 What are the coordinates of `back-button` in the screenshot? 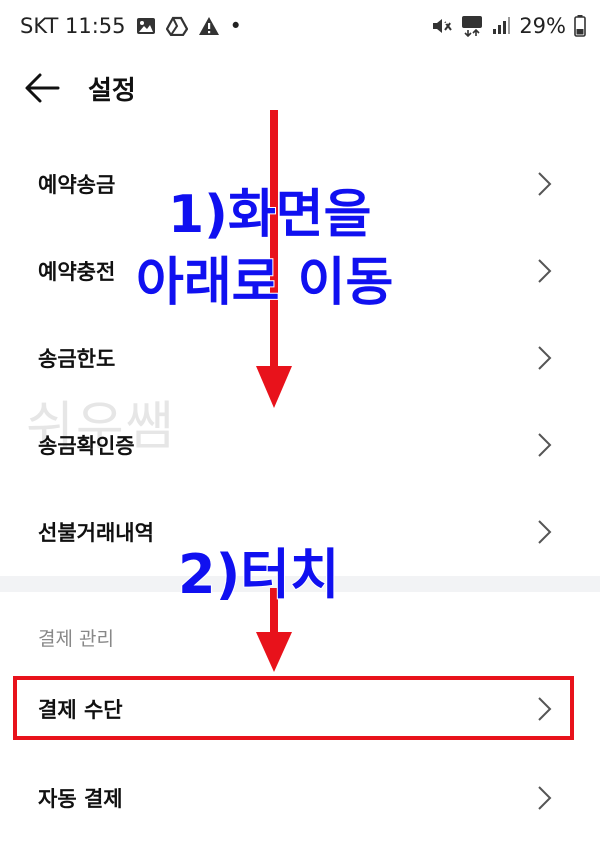 It's located at (44, 88).